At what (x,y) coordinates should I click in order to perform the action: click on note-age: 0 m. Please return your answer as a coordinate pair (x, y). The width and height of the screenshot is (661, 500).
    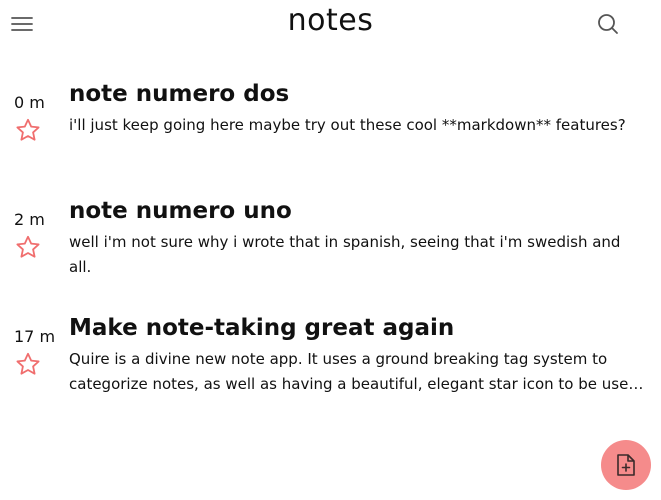
    Looking at the image, I should click on (29, 102).